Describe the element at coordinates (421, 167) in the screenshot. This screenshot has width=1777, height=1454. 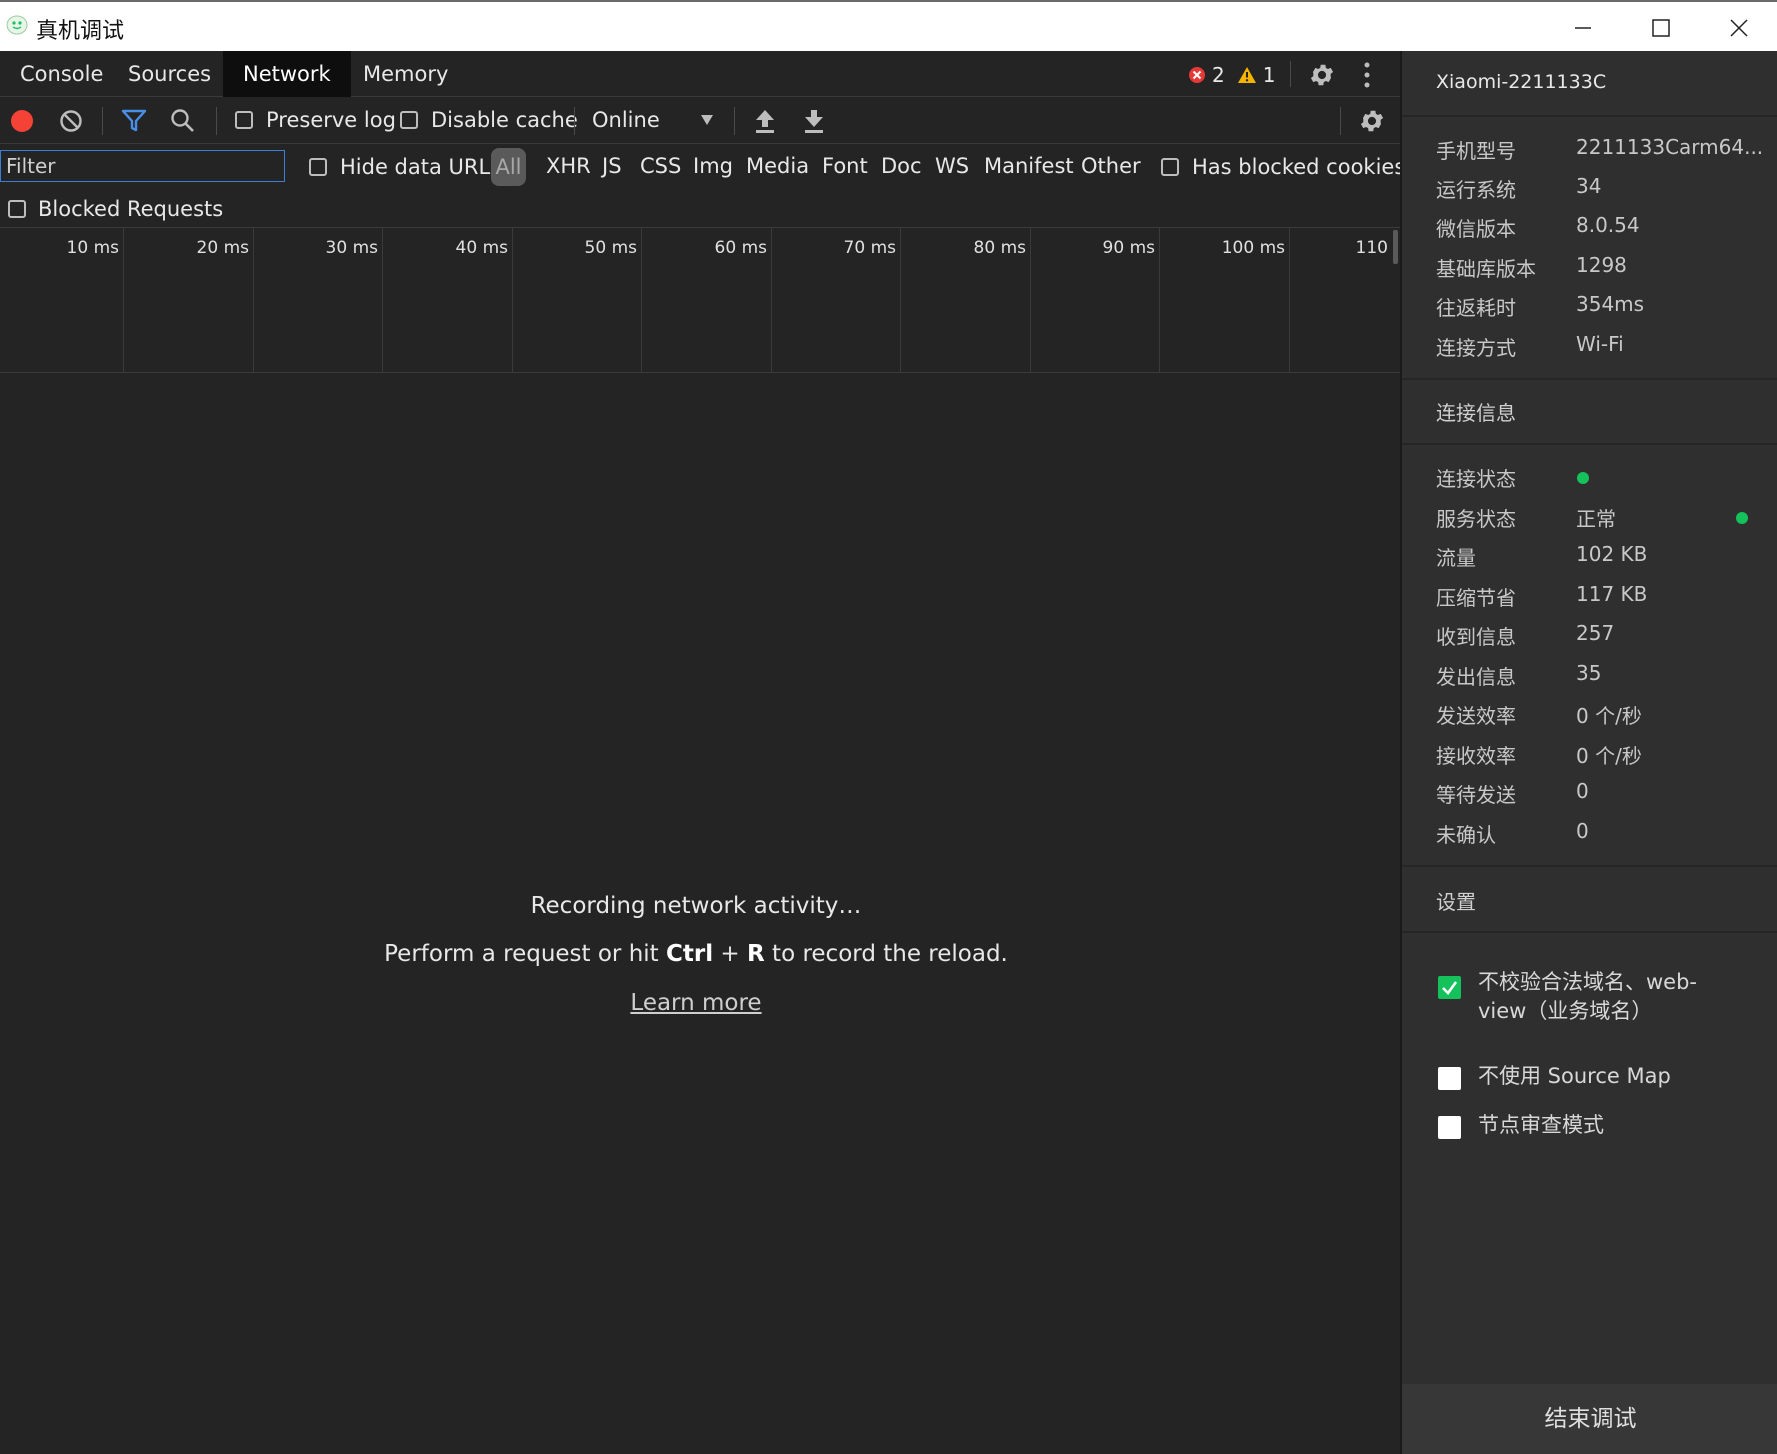
I see `hide-data-urls-label: Hide data URLs` at that location.